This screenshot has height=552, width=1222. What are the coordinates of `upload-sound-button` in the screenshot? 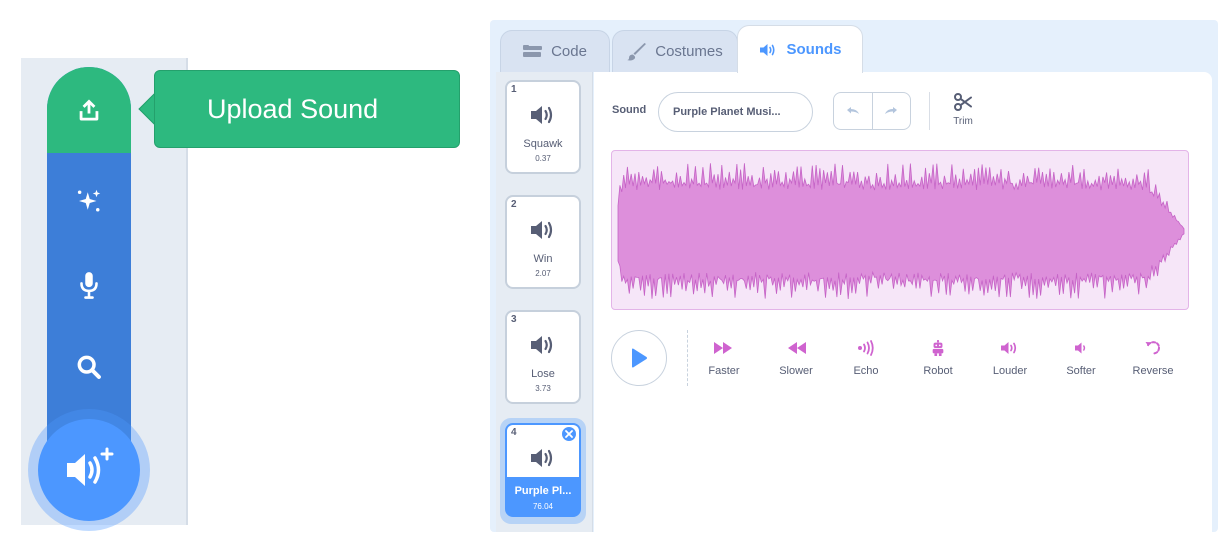 It's located at (89, 110).